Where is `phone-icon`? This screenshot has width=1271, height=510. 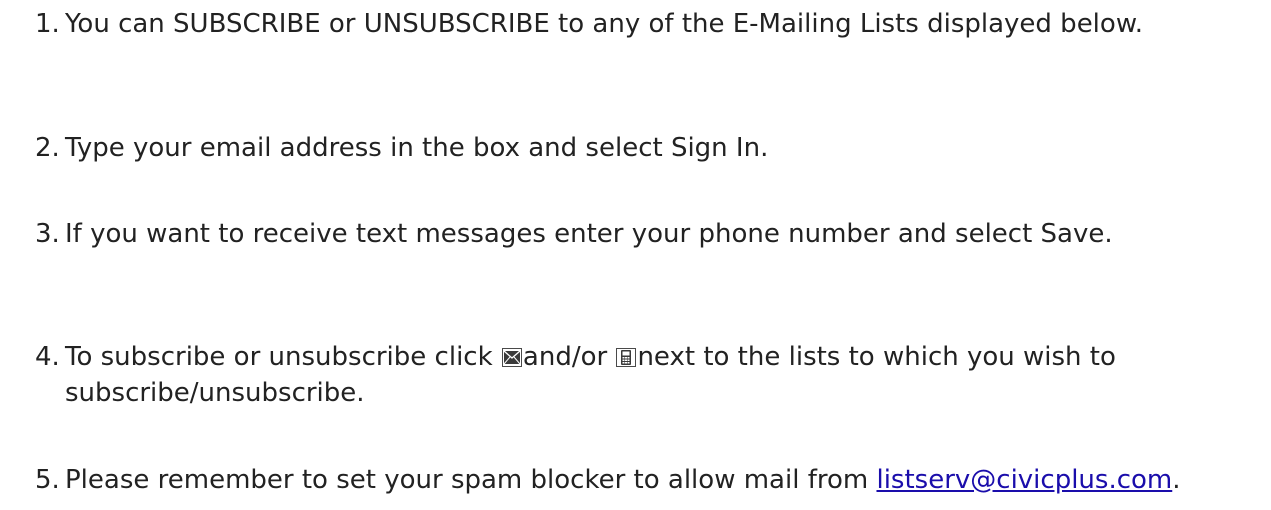
phone-icon is located at coordinates (626, 357).